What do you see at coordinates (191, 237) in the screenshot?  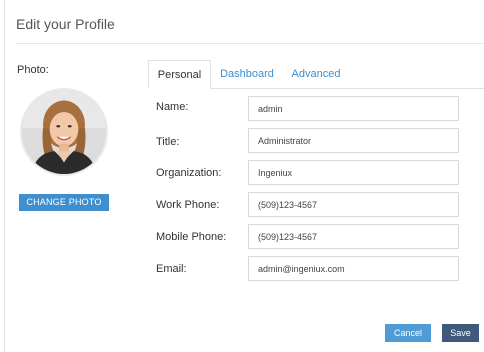 I see `mobile-phone-label: Mobile Phone:` at bounding box center [191, 237].